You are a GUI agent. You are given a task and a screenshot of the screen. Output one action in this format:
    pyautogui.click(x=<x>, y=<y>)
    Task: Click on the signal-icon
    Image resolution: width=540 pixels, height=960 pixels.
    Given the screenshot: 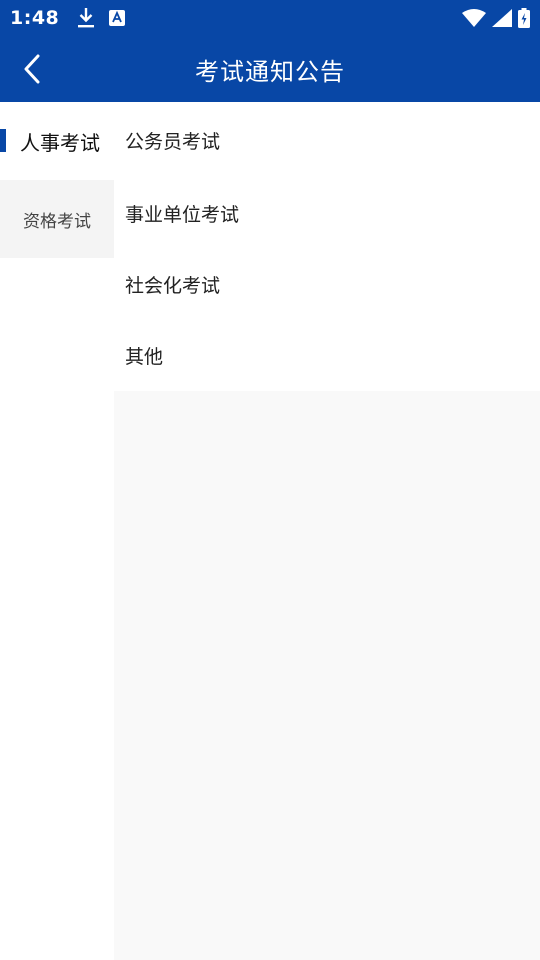 What is the action you would take?
    pyautogui.click(x=502, y=18)
    